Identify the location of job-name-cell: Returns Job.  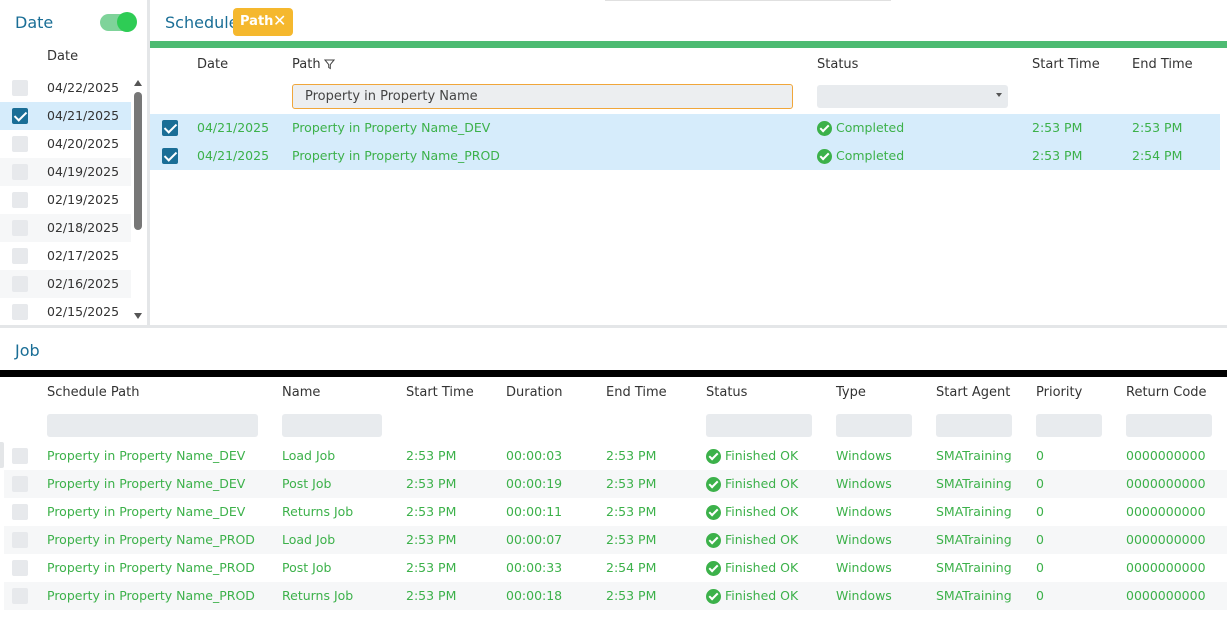
(318, 511).